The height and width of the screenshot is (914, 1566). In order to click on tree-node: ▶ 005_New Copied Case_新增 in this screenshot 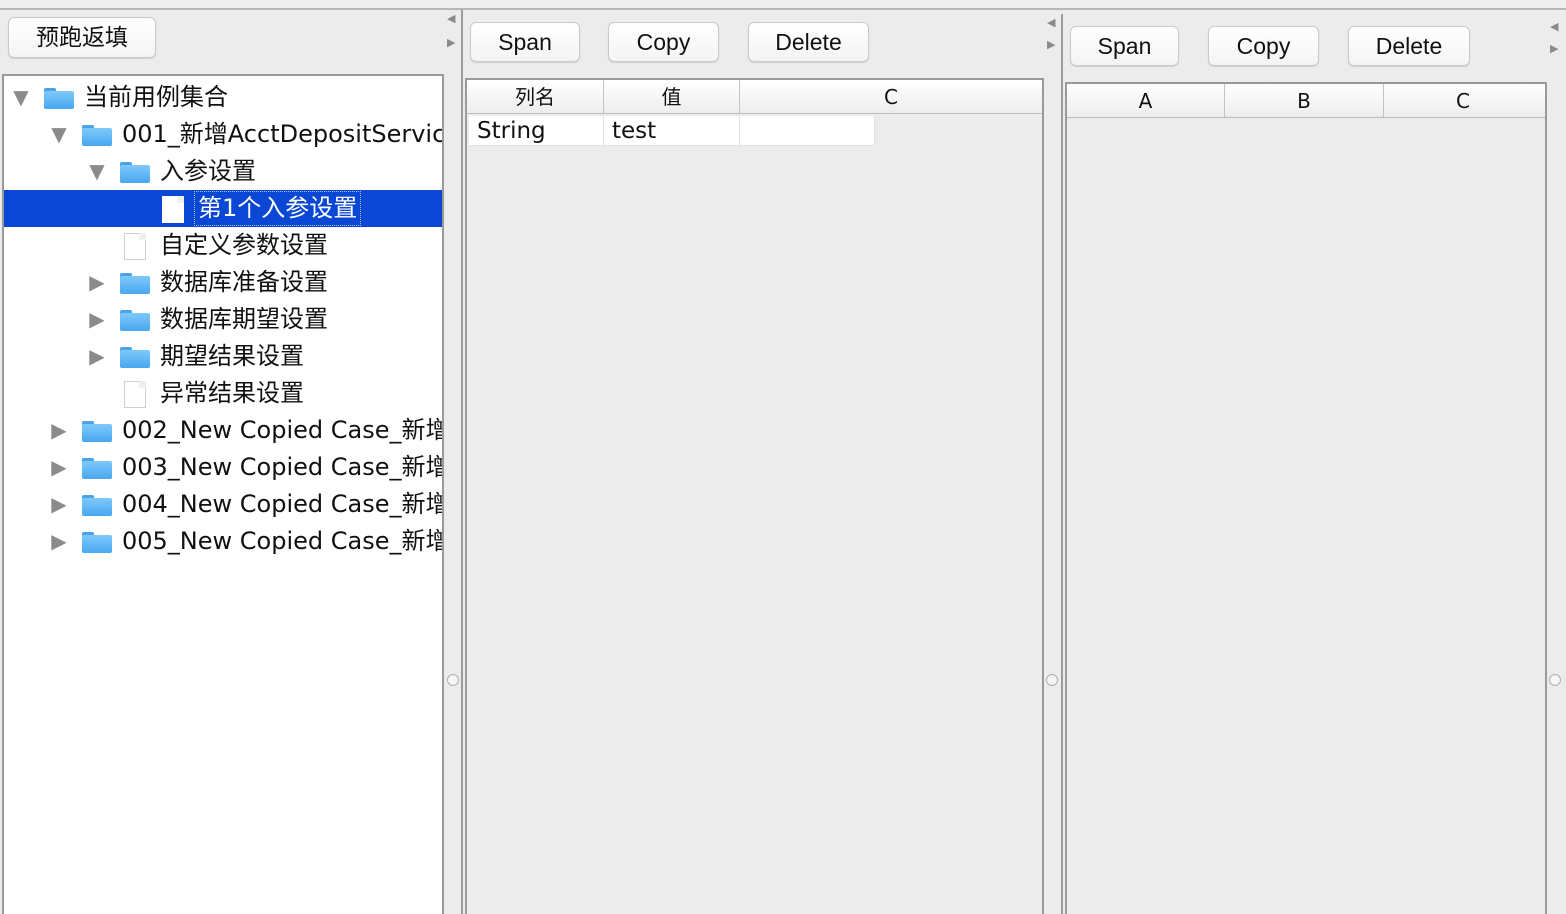, I will do `click(223, 541)`.